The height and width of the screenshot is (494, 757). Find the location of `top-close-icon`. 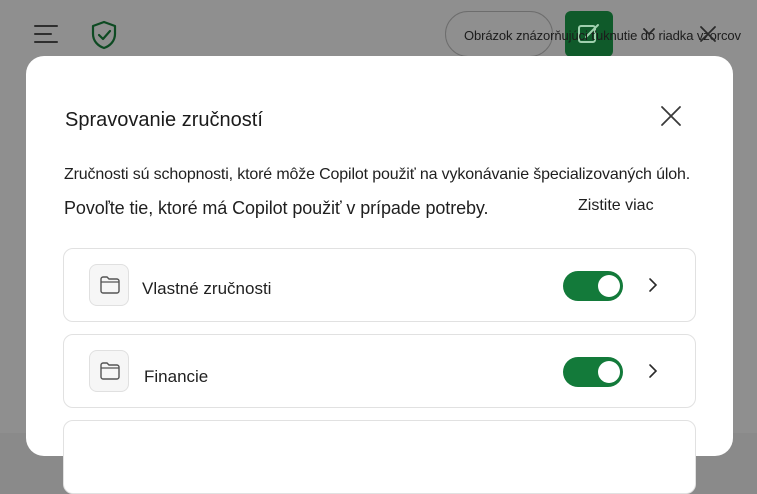

top-close-icon is located at coordinates (708, 34).